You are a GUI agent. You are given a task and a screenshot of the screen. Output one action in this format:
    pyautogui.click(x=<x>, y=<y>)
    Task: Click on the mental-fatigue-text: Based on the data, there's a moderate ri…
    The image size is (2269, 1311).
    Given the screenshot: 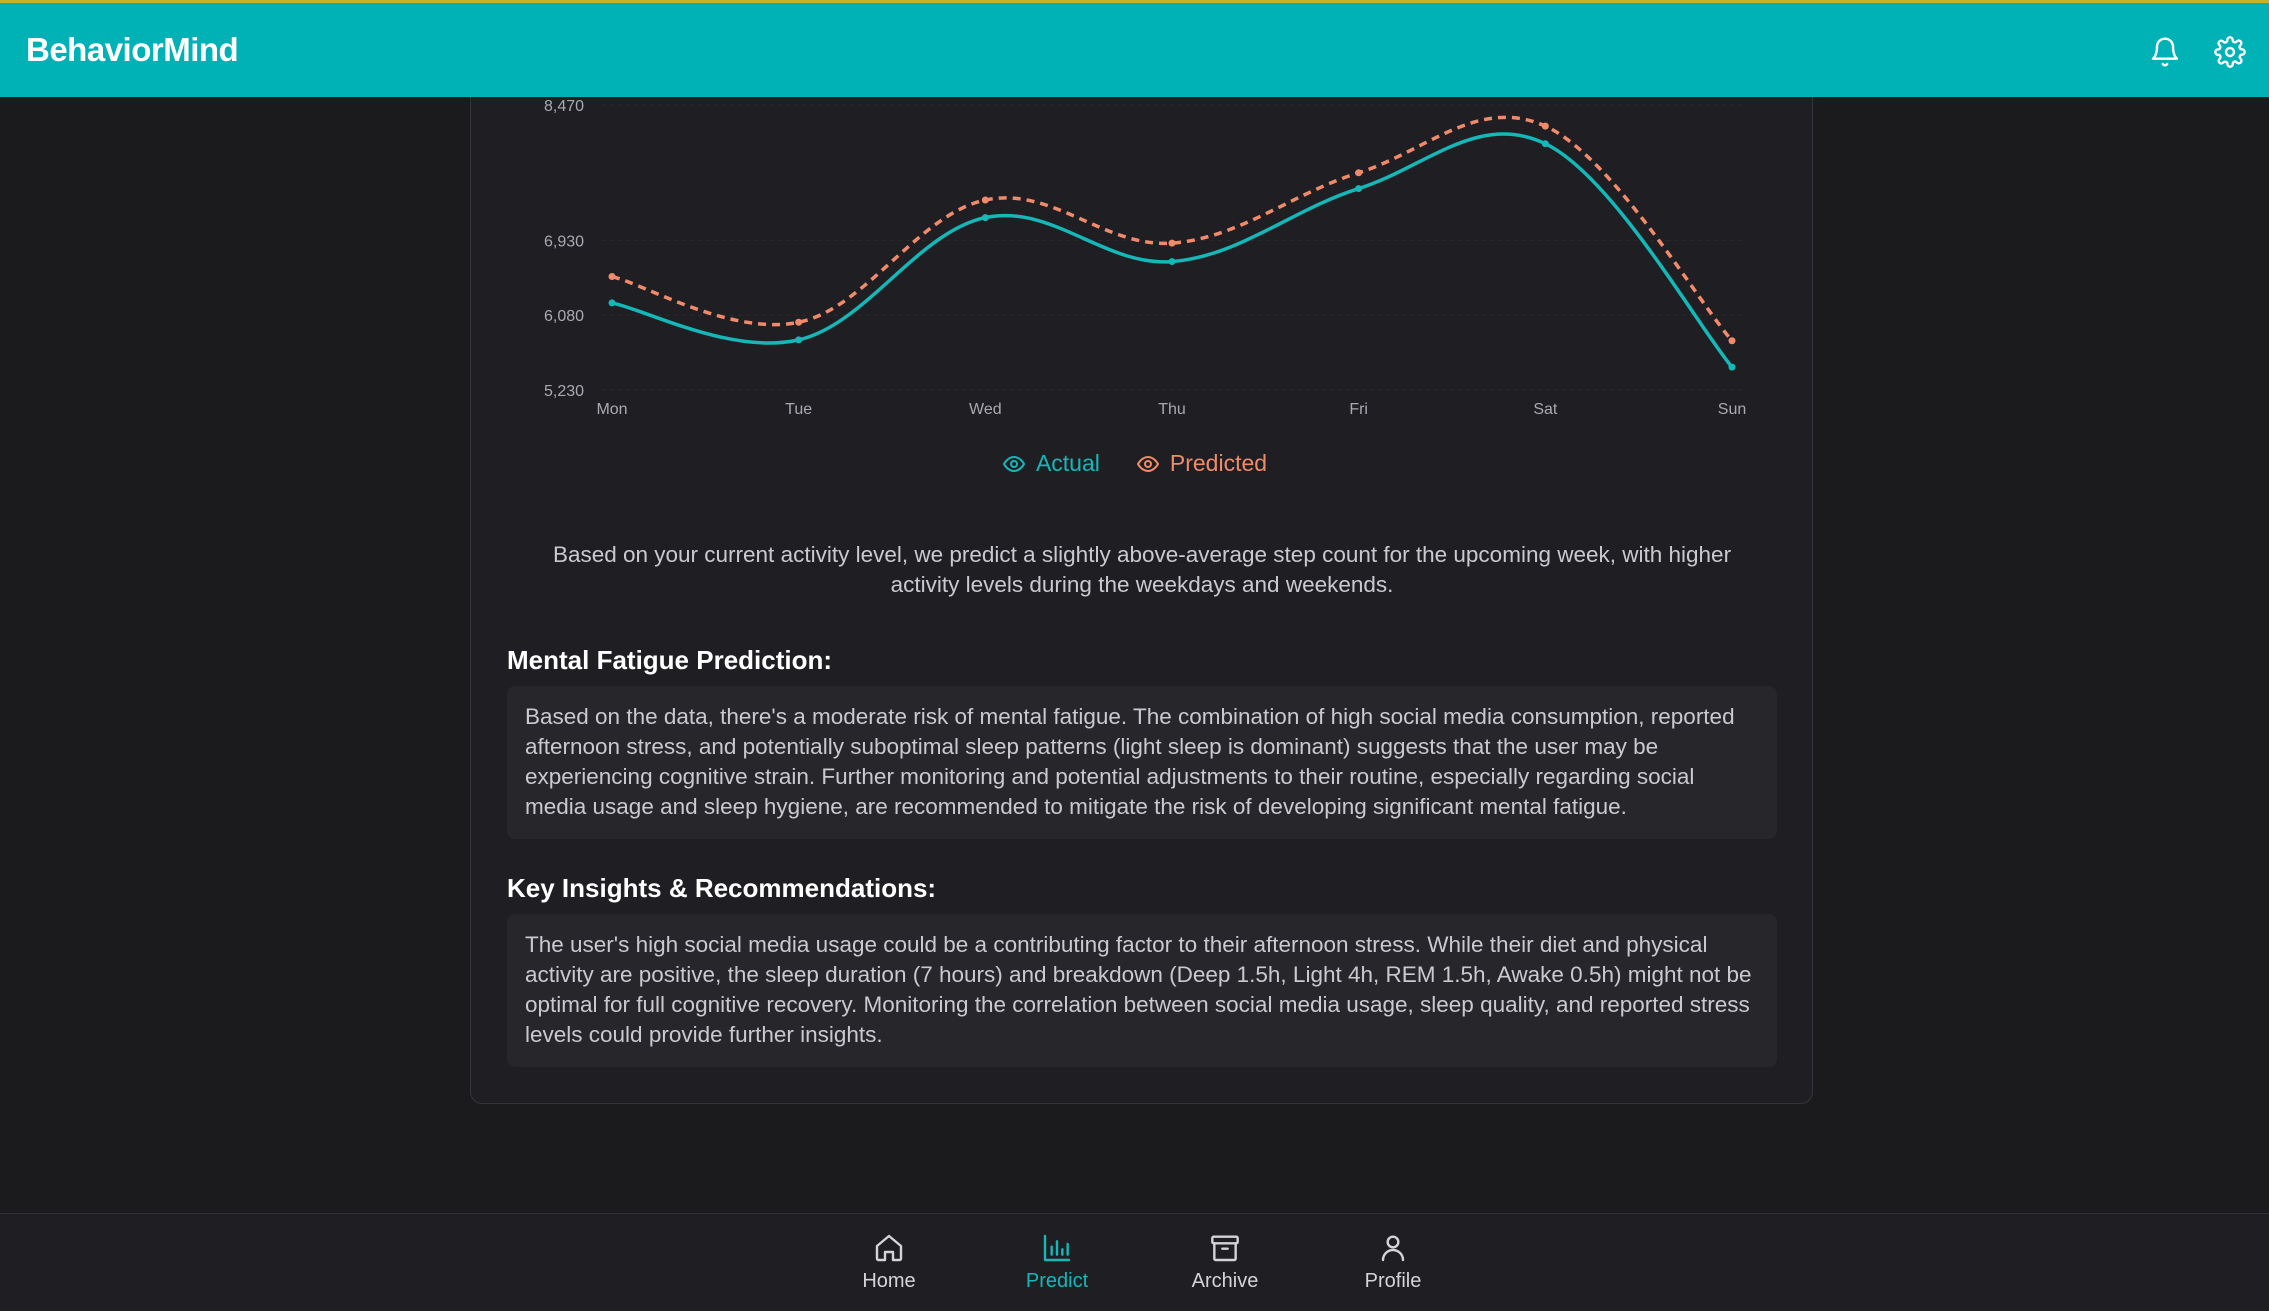 What is the action you would take?
    pyautogui.click(x=1130, y=761)
    